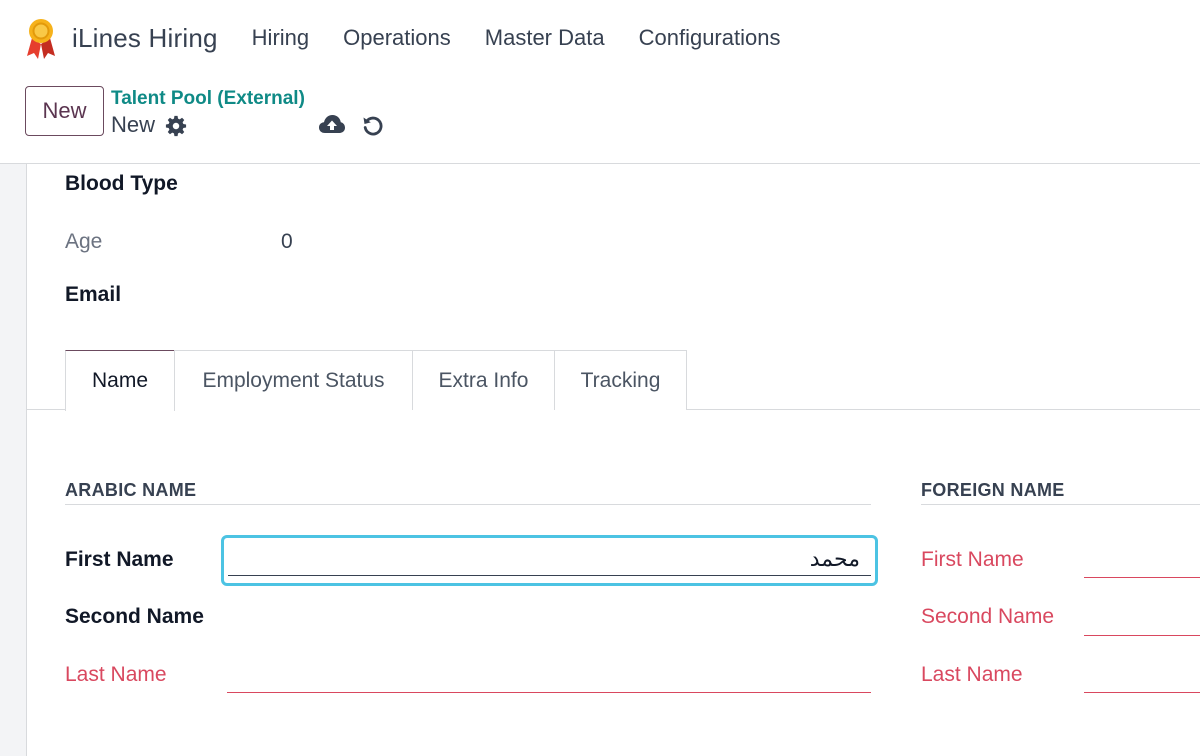 The width and height of the screenshot is (1200, 756). What do you see at coordinates (176, 126) in the screenshot?
I see `gear-icon` at bounding box center [176, 126].